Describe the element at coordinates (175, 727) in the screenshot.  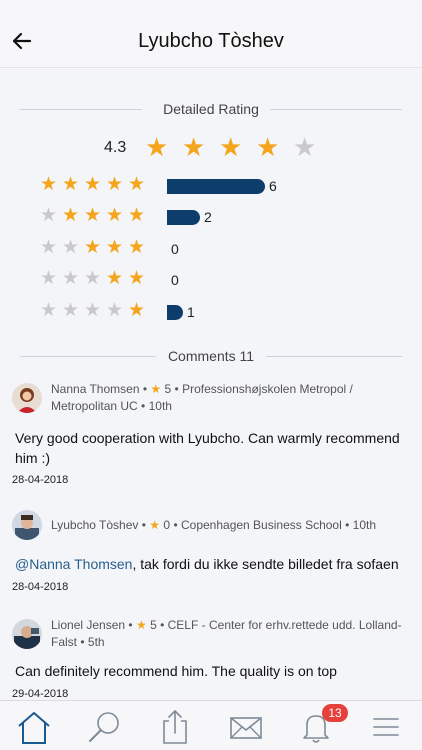
I see `share-icon` at that location.